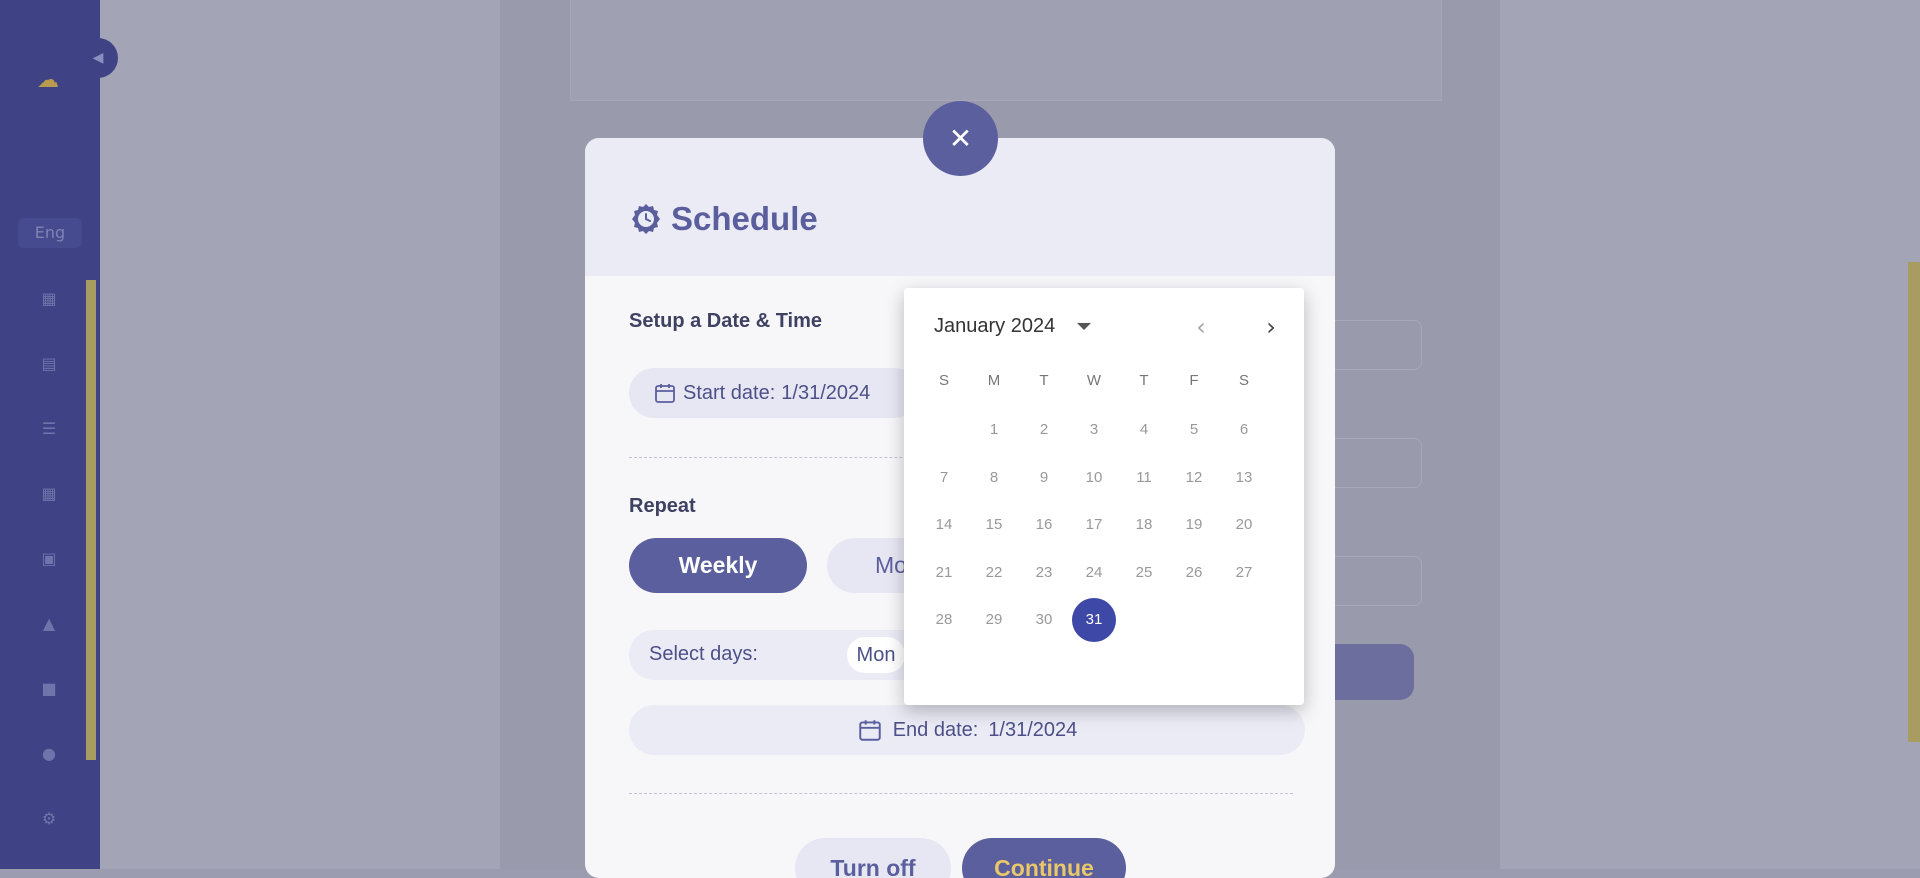  Describe the element at coordinates (961, 793) in the screenshot. I see `footer-divider` at that location.